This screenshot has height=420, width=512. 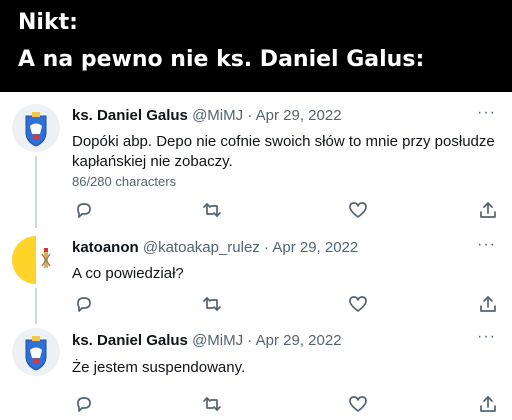 What do you see at coordinates (48, 22) in the screenshot?
I see `banner-line-1: Nikt:` at bounding box center [48, 22].